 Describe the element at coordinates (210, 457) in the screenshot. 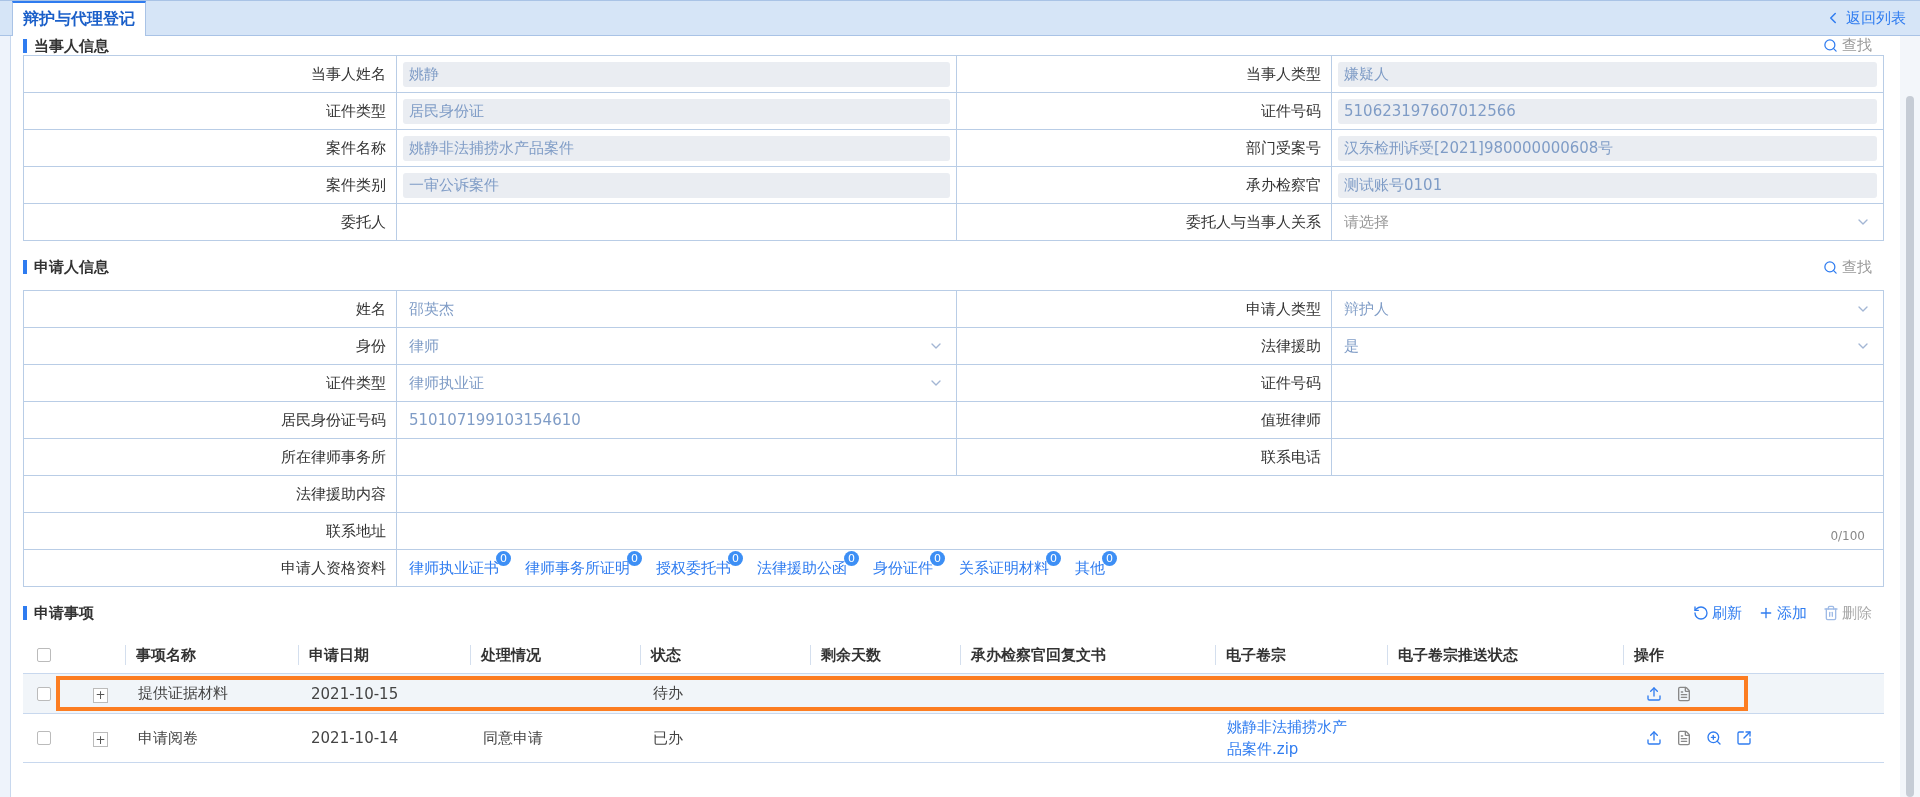

I see `field-label: 所在律师事务所` at that location.